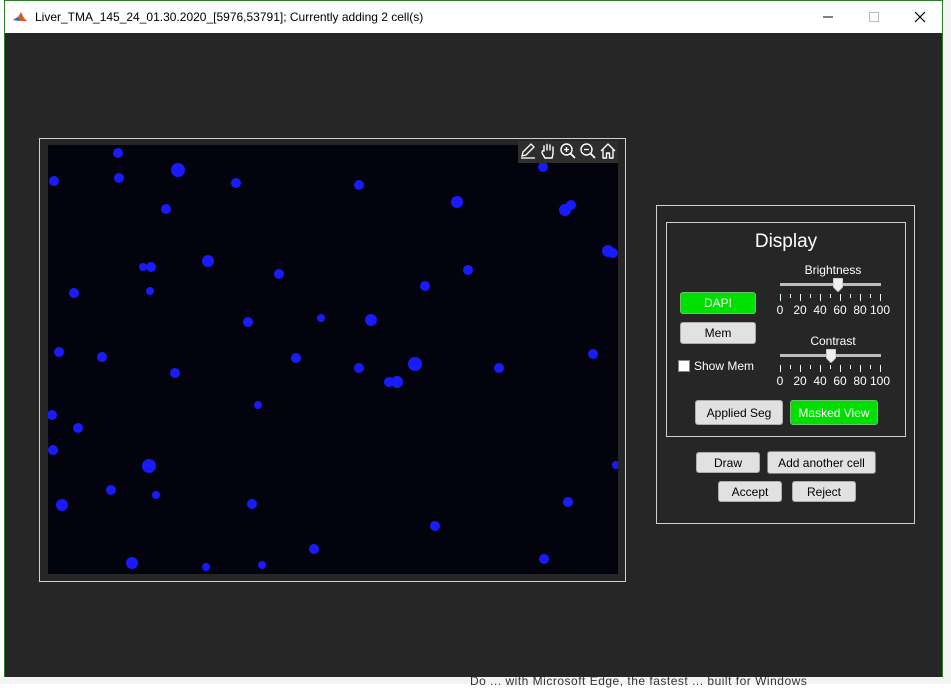 The image size is (951, 688). I want to click on brightness-tick: 60, so click(840, 310).